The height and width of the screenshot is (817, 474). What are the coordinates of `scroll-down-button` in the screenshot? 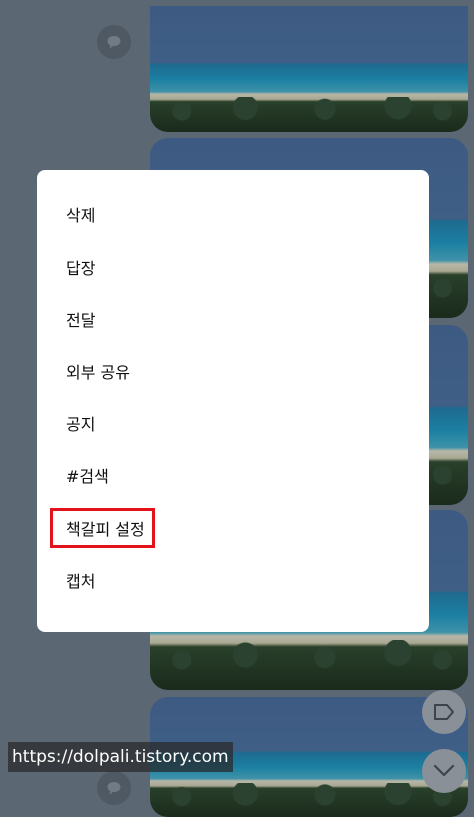 It's located at (444, 771).